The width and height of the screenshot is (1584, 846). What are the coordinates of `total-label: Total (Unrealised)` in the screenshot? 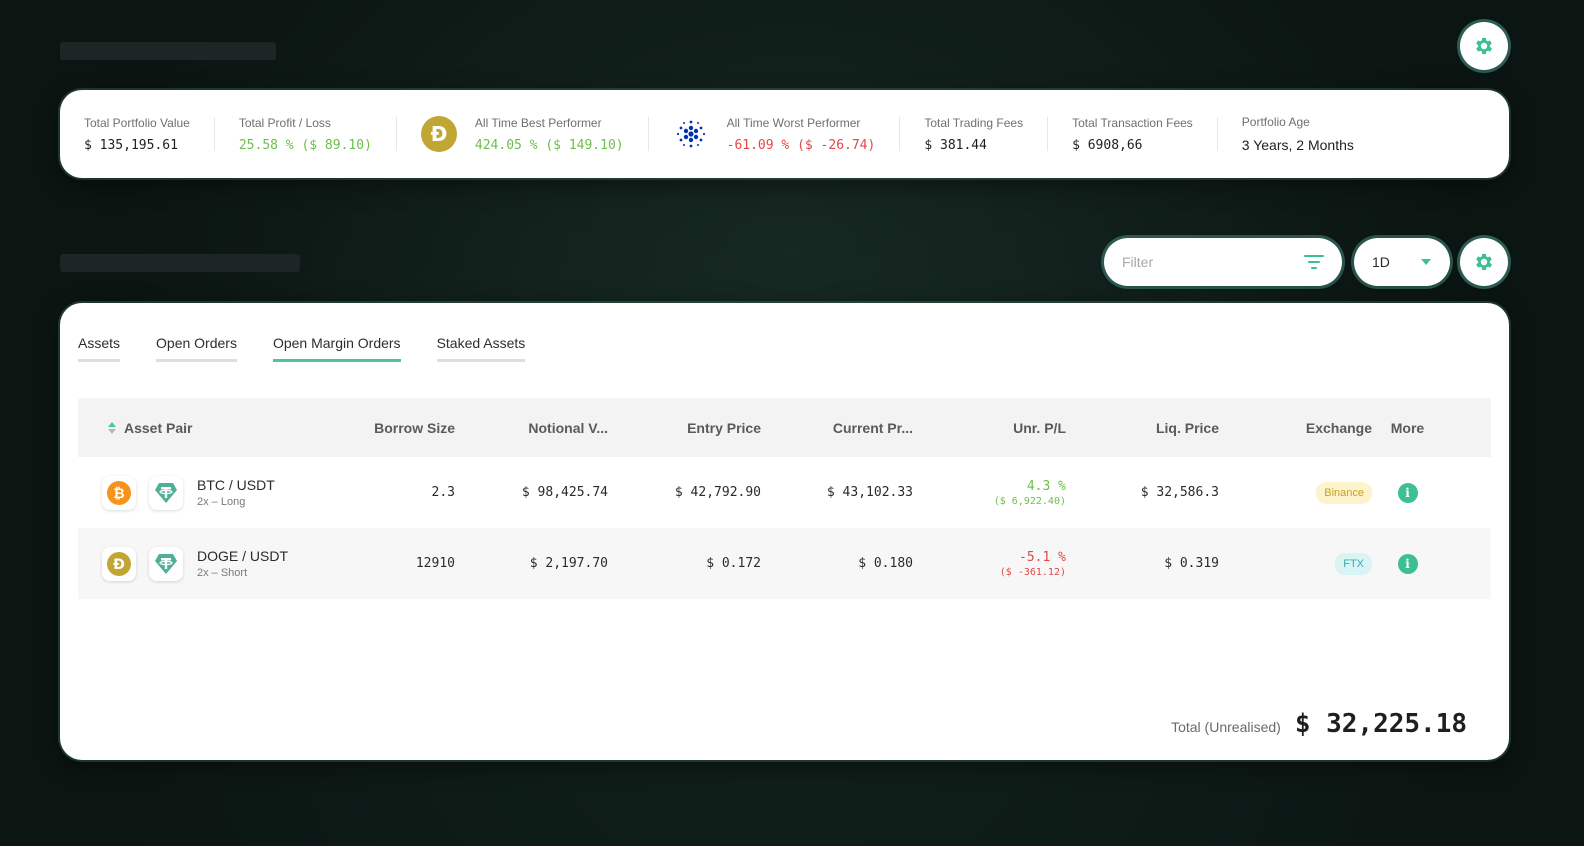 It's located at (1226, 727).